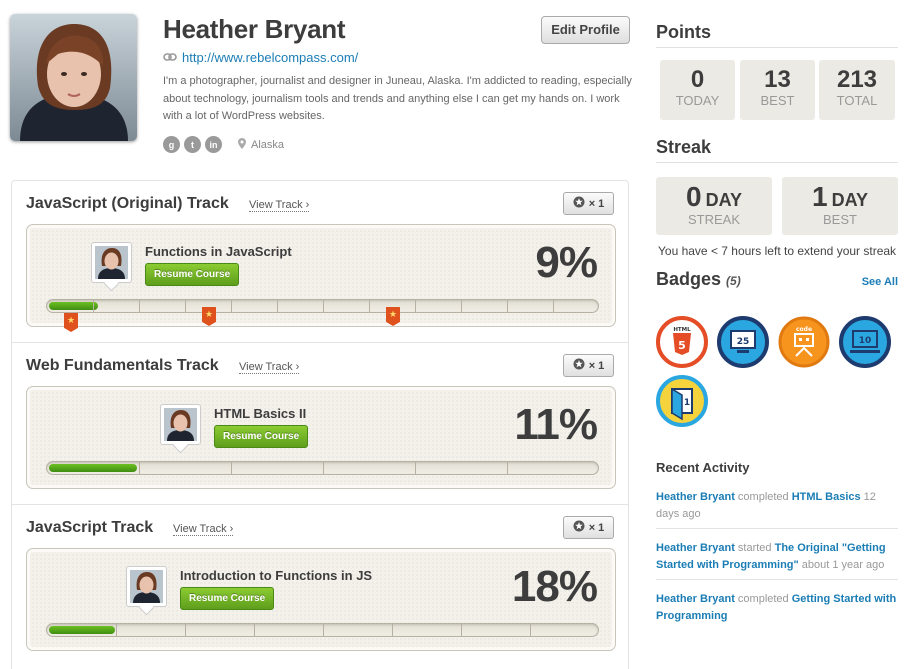 The image size is (924, 669). Describe the element at coordinates (682, 401) in the screenshot. I see `first-lesson-badge-icon: 1` at that location.